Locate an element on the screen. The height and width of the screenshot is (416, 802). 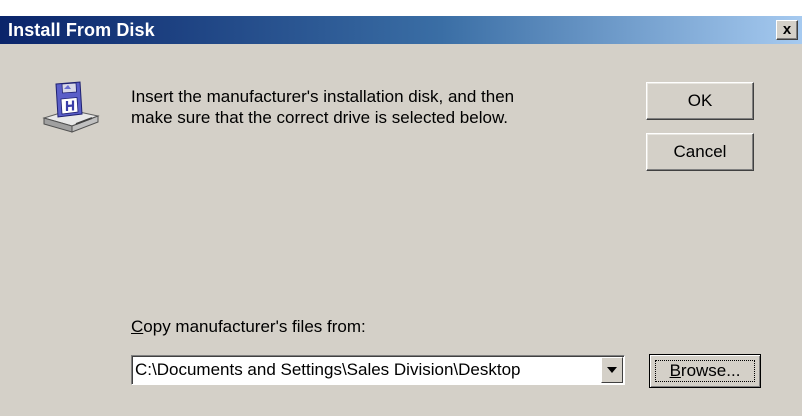
close-button: x is located at coordinates (787, 30).